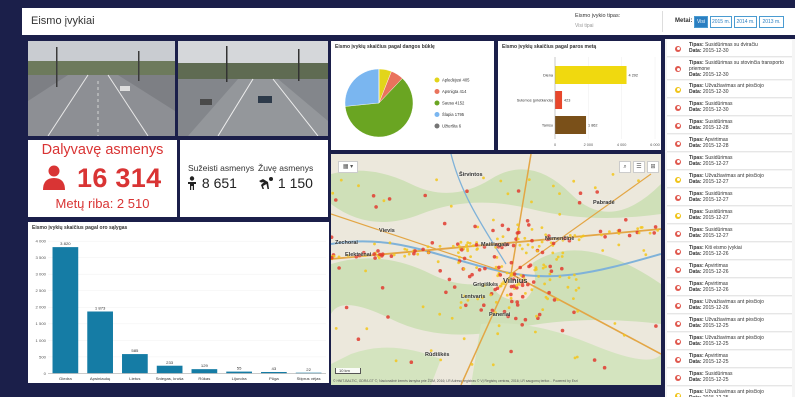  I want to click on grid-view-icon: ⊞, so click(653, 167).